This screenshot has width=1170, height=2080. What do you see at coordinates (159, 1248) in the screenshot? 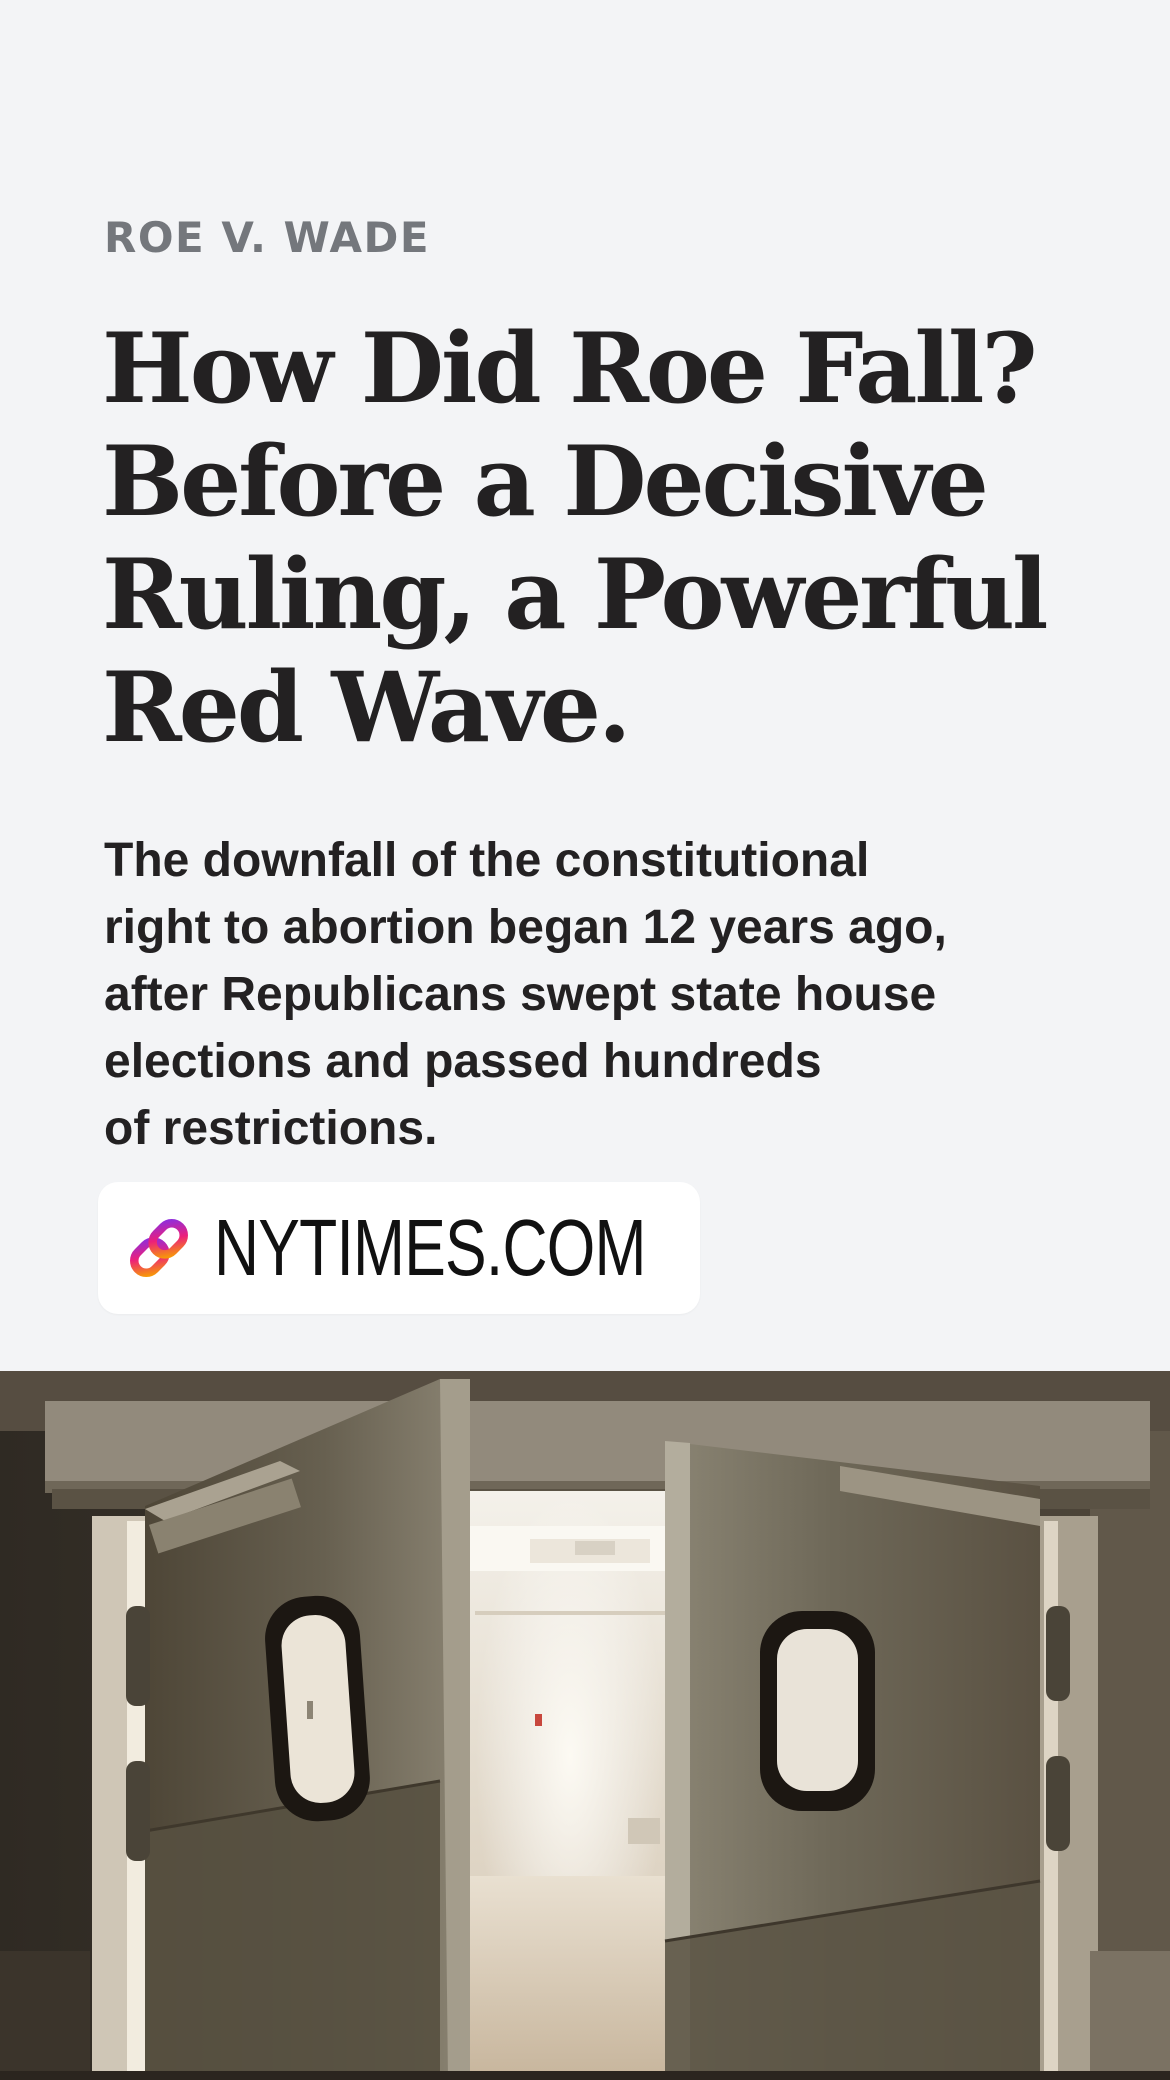
I see `link-icon` at bounding box center [159, 1248].